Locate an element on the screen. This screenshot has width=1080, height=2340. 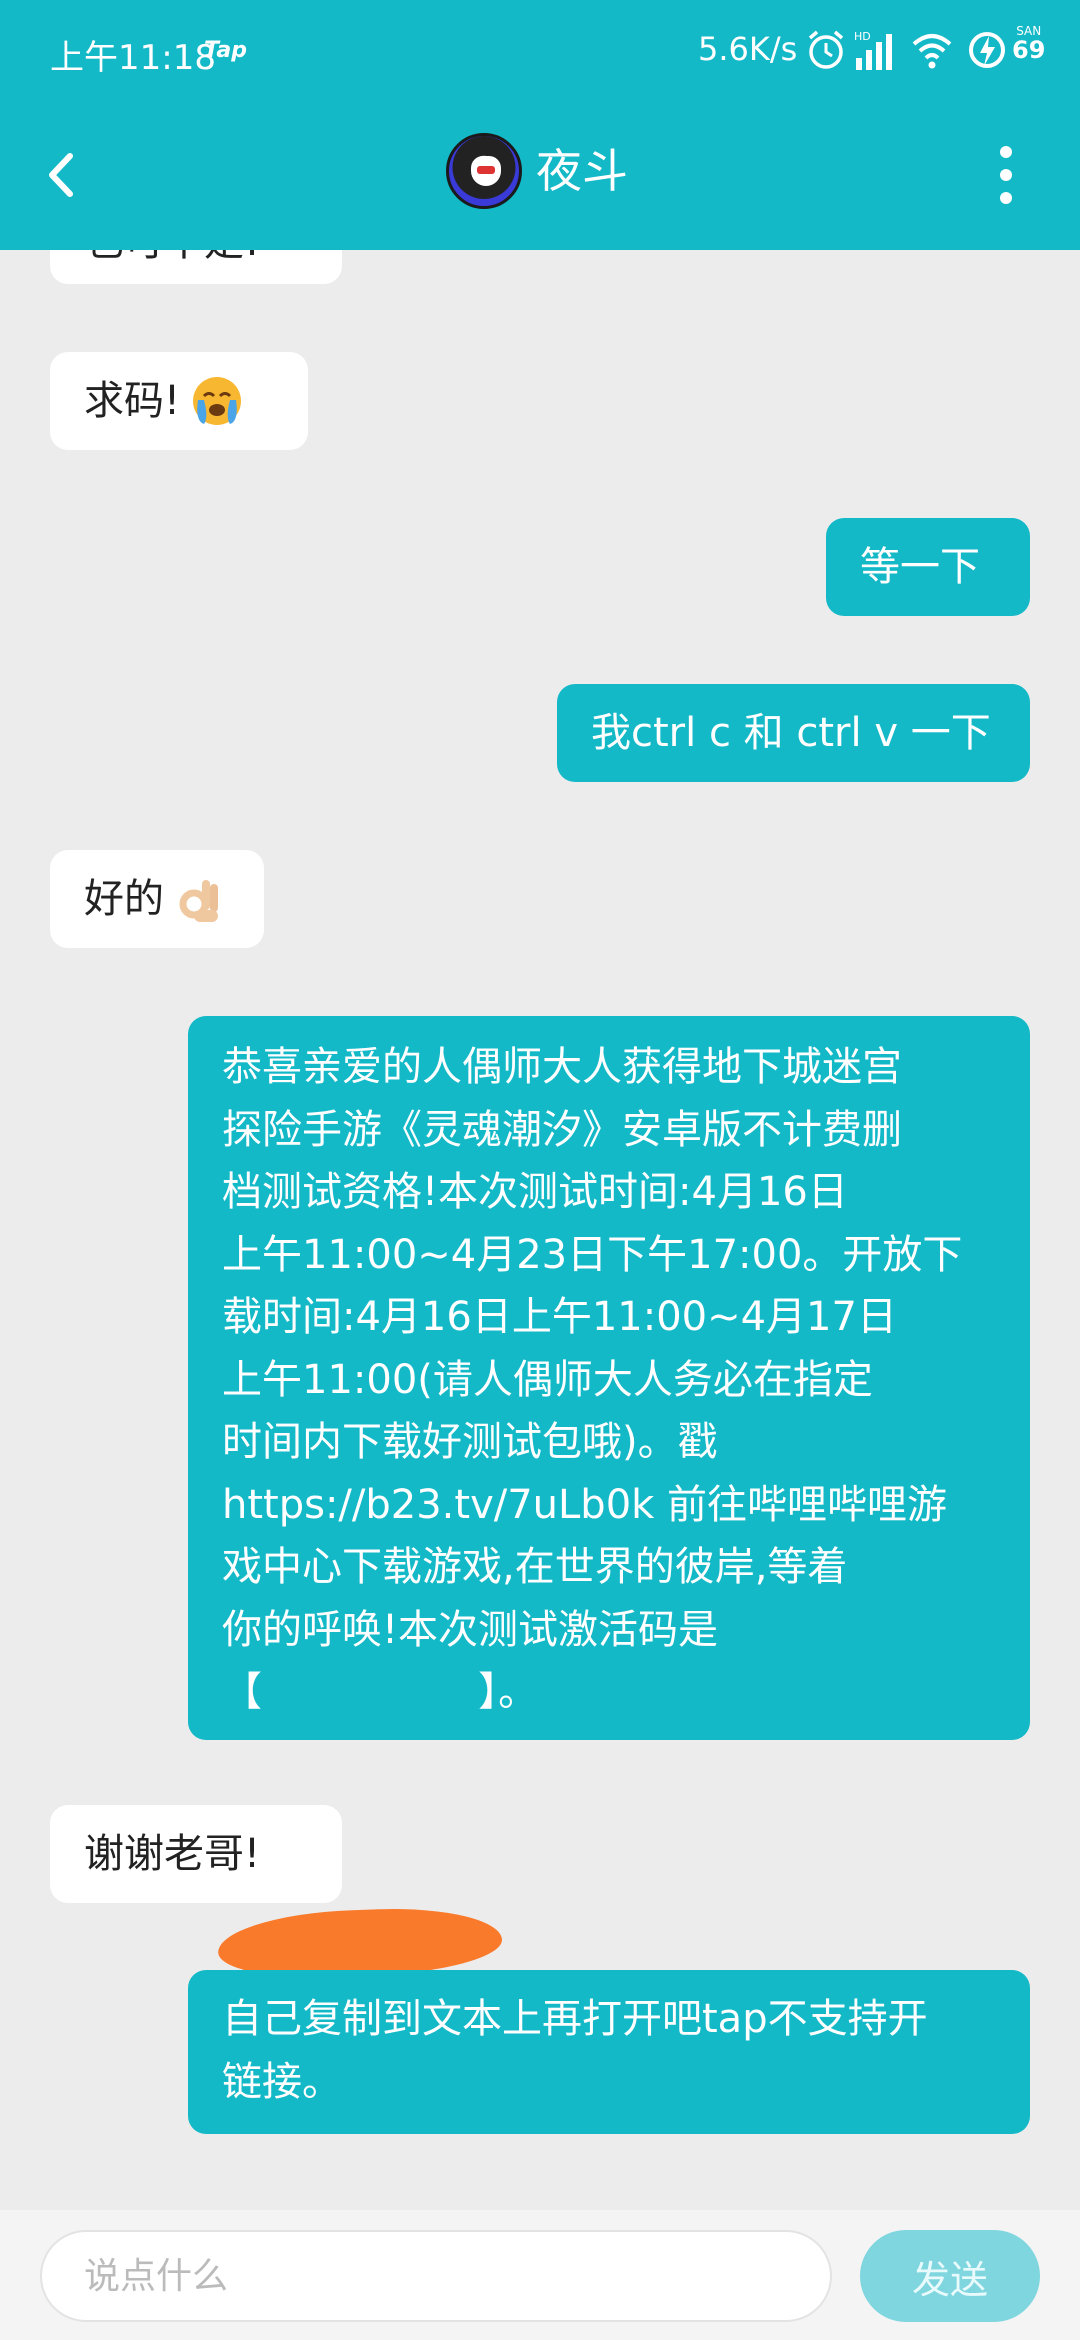
message-line: 上午11:00~4月23日下午17:00。开放下 is located at coordinates (592, 1254).